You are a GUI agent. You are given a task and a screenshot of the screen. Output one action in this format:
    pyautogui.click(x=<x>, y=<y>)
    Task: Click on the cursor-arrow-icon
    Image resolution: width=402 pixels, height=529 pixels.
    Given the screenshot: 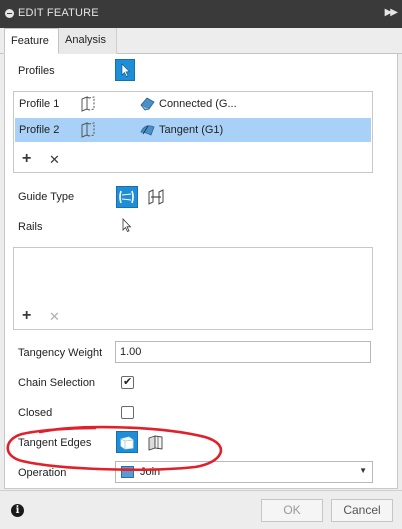 What is the action you would take?
    pyautogui.click(x=126, y=70)
    